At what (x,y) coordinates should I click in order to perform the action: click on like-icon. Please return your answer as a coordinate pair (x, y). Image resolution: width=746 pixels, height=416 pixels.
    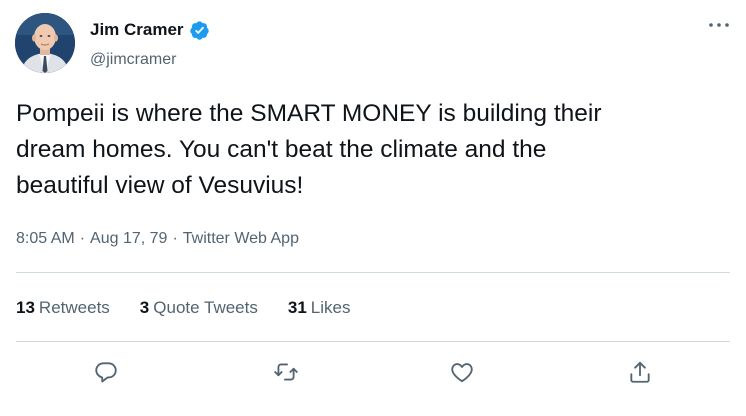
    Looking at the image, I should click on (462, 373).